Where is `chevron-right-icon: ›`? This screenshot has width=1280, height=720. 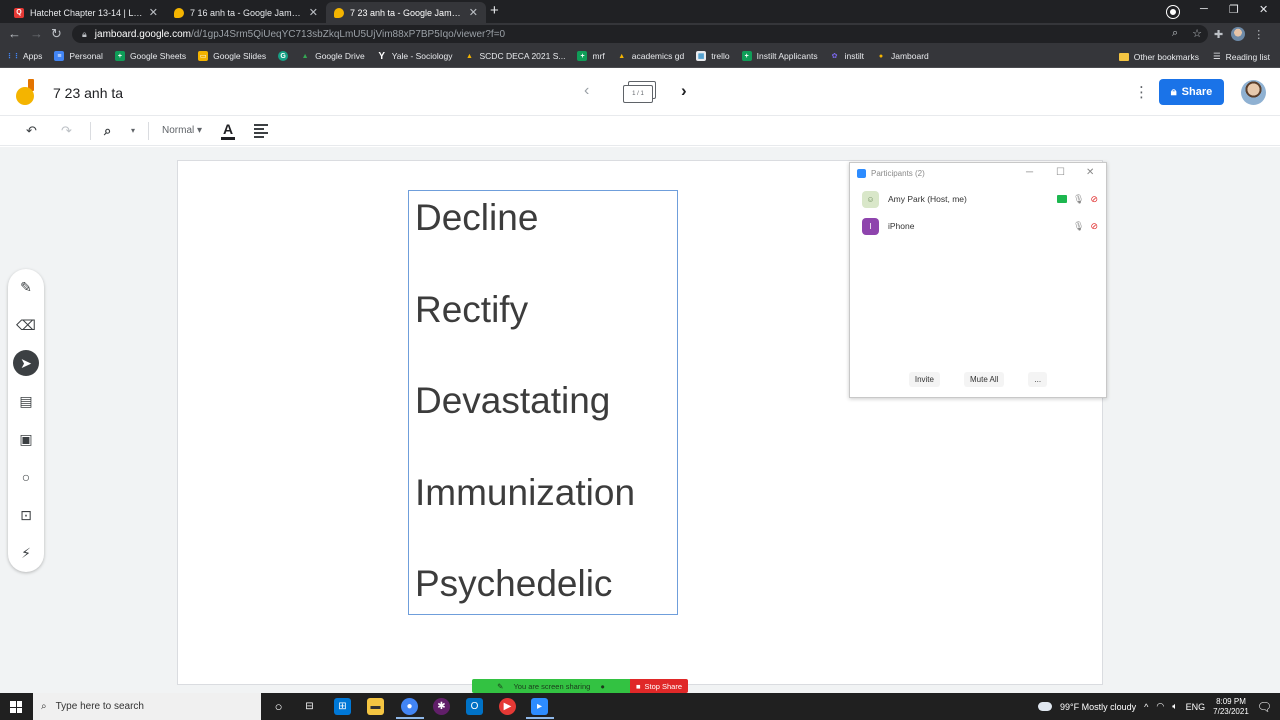
chevron-right-icon: › is located at coordinates (684, 91).